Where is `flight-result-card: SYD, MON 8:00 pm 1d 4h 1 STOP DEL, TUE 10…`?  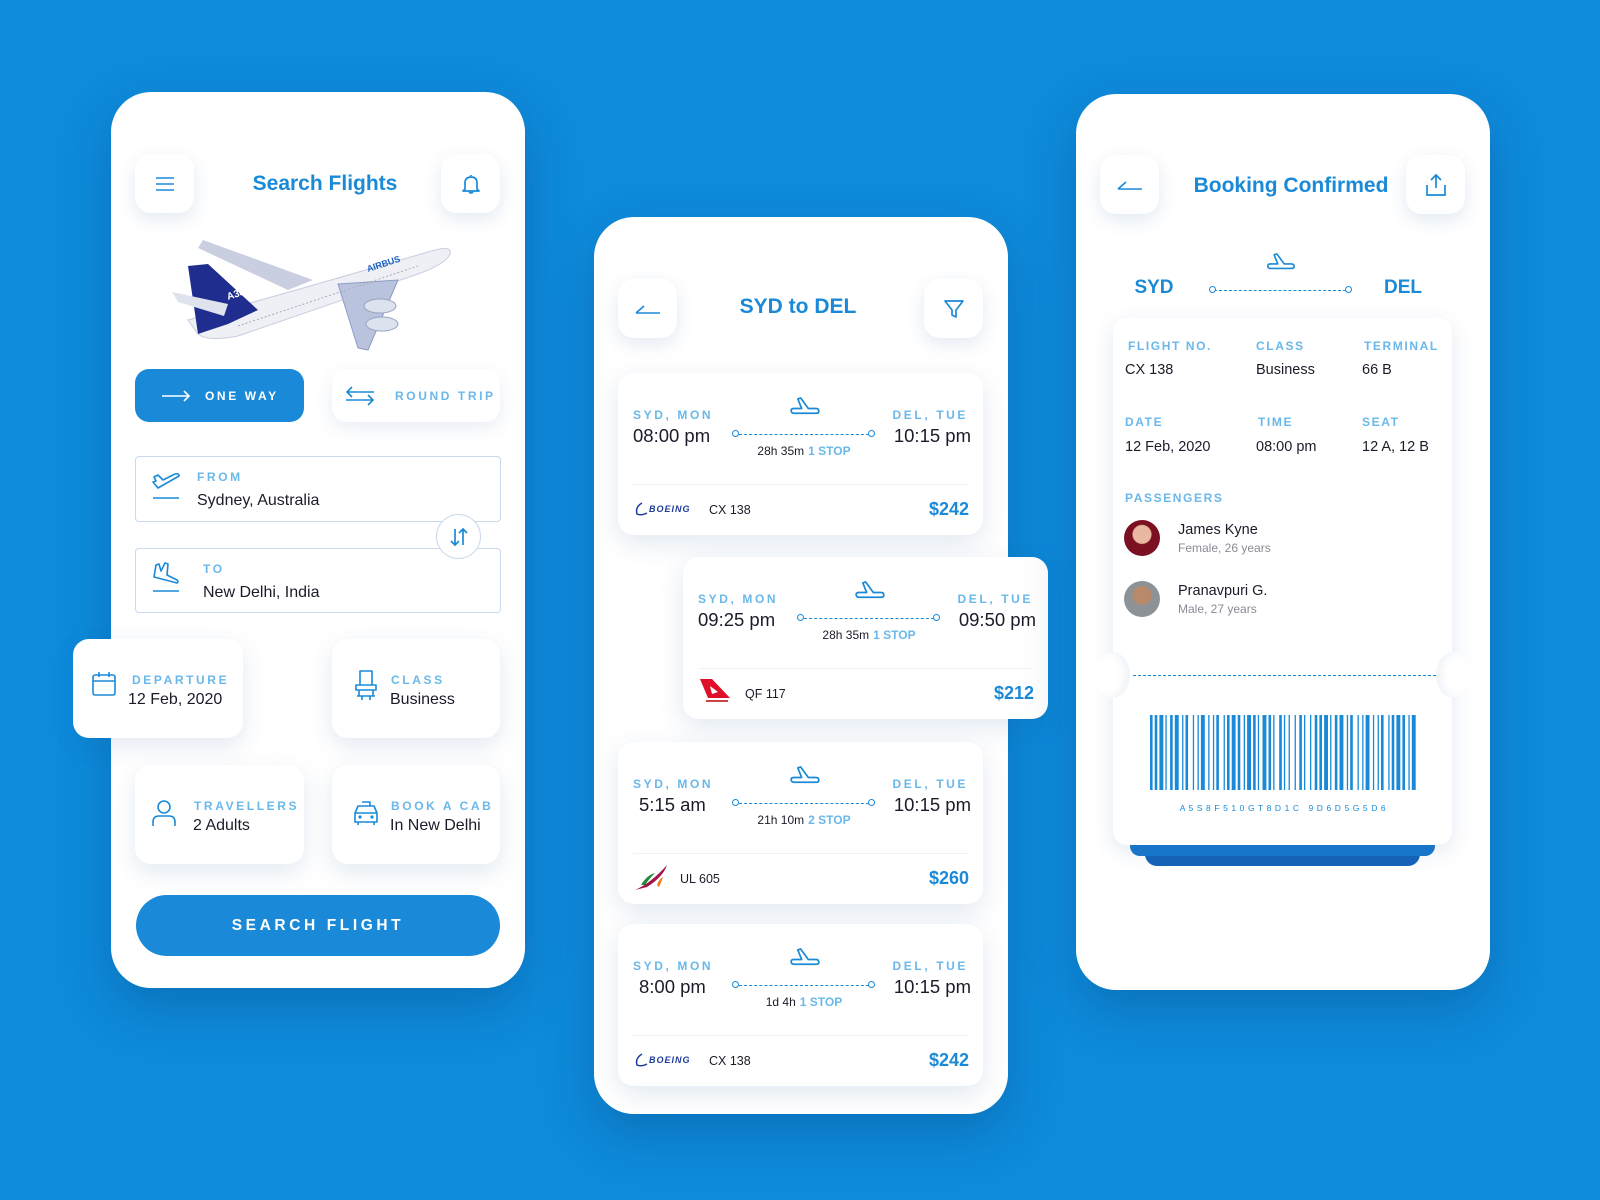 flight-result-card: SYD, MON 8:00 pm 1d 4h 1 STOP DEL, TUE 10… is located at coordinates (800, 1005).